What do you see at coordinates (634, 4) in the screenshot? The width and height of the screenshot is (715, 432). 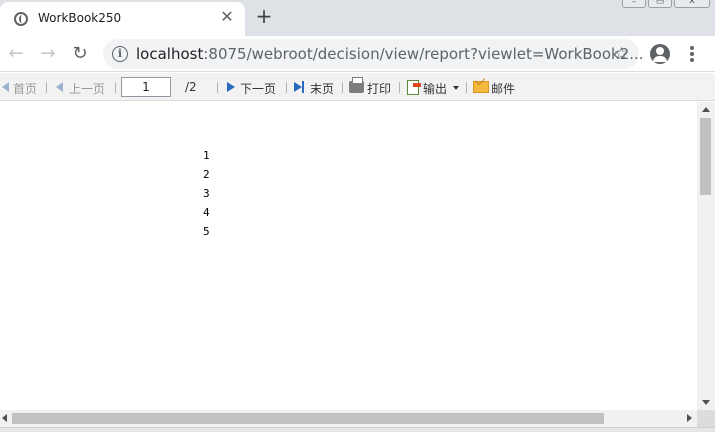 I see `minimize-button: –` at bounding box center [634, 4].